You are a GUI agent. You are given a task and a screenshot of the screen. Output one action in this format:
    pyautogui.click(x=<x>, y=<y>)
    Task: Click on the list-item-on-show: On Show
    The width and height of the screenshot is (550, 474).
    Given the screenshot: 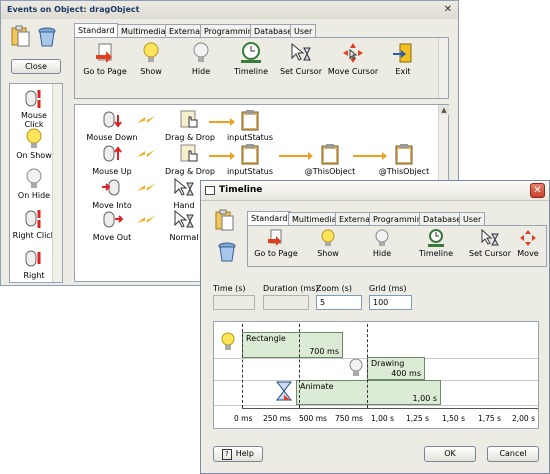 What is the action you would take?
    pyautogui.click(x=34, y=144)
    